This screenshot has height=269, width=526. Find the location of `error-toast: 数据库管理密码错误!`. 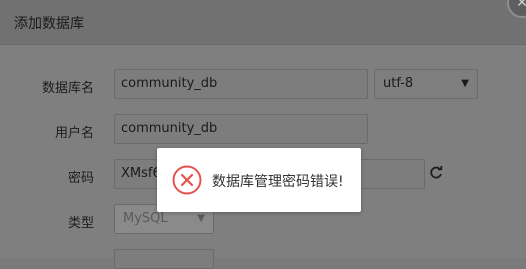

error-toast: 数据库管理密码错误! is located at coordinates (259, 180).